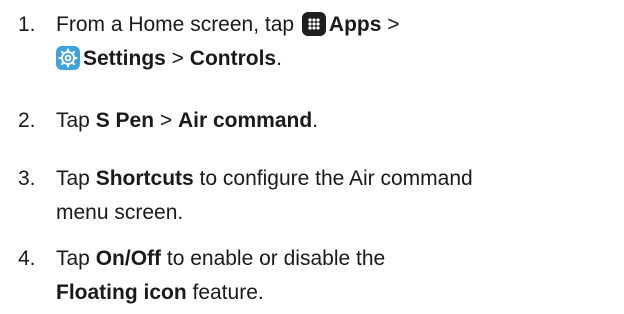 The height and width of the screenshot is (314, 624). Describe the element at coordinates (27, 120) in the screenshot. I see `step-number: 2.` at that location.